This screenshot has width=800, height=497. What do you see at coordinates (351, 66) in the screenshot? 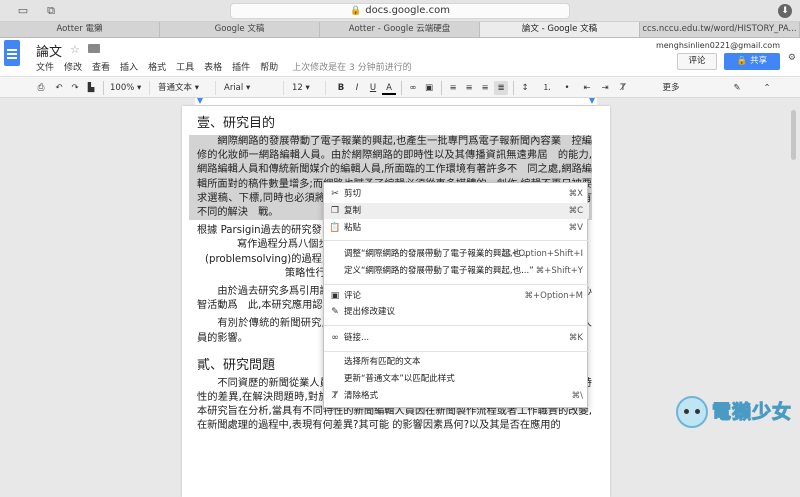
I see `last-edit-status: 上次修改是在 3 分钟前进行的` at bounding box center [351, 66].